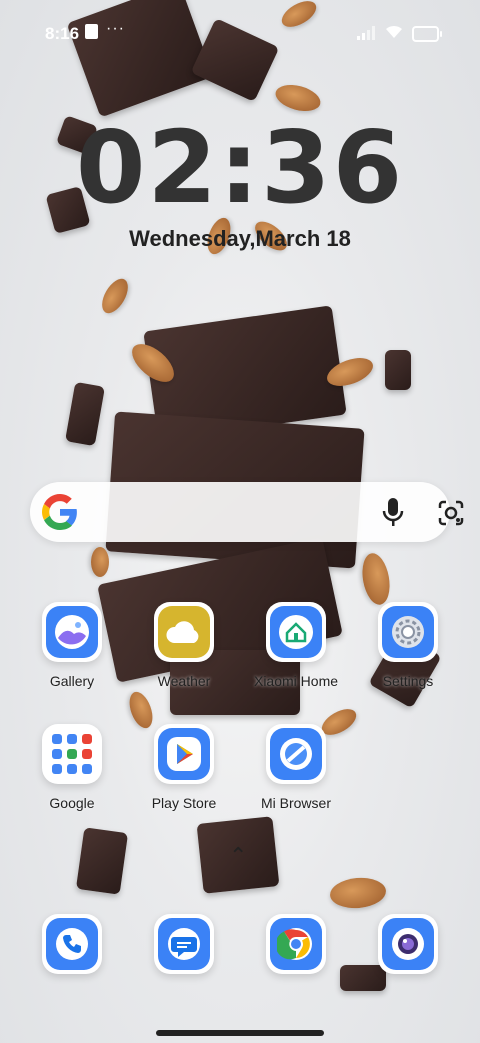 This screenshot has height=1043, width=480. I want to click on notification-icon, so click(91, 31).